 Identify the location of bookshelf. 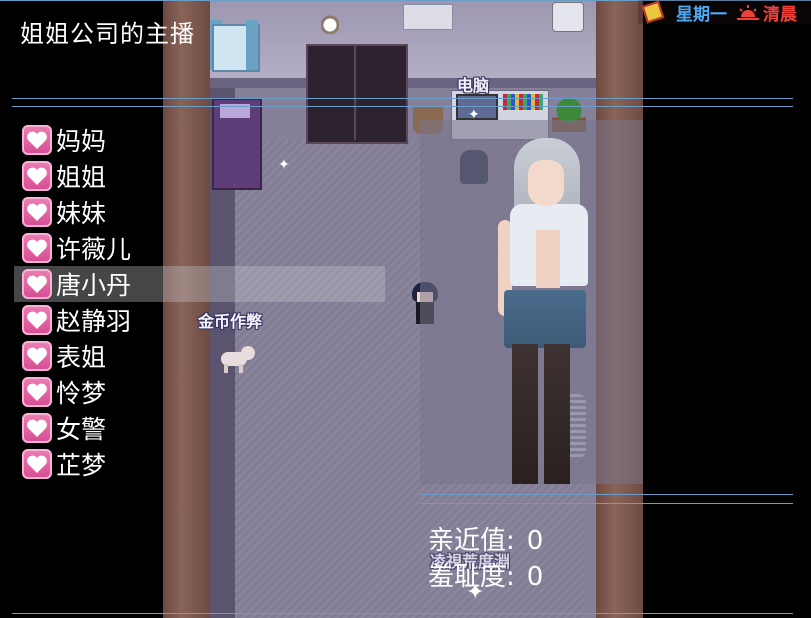
(523, 102).